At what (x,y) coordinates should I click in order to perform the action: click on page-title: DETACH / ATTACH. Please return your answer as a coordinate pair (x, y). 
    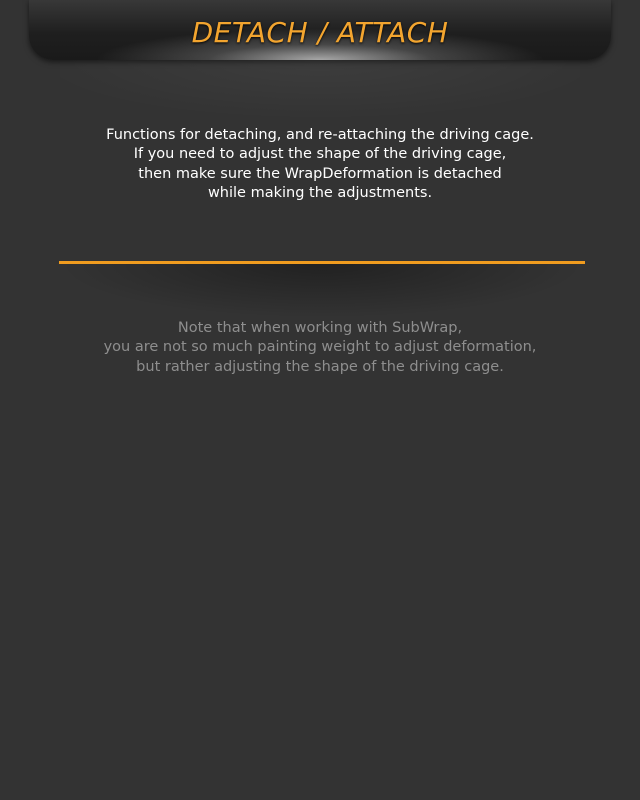
    Looking at the image, I should click on (320, 32).